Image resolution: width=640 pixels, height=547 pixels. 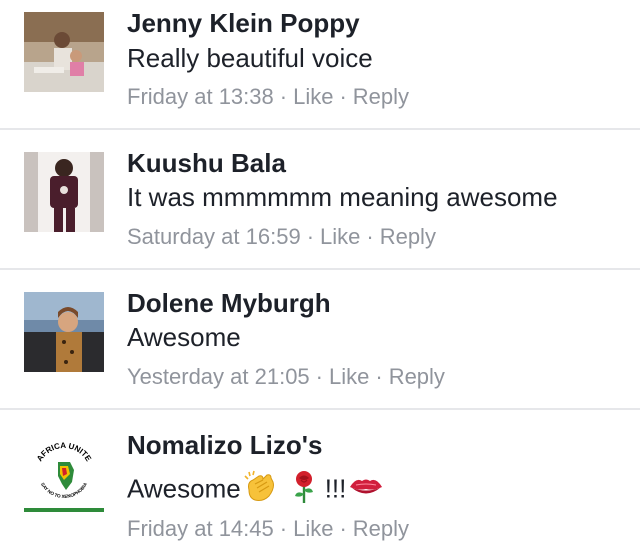 I want to click on comment-timestamp: Saturday at 16:59, so click(x=214, y=236).